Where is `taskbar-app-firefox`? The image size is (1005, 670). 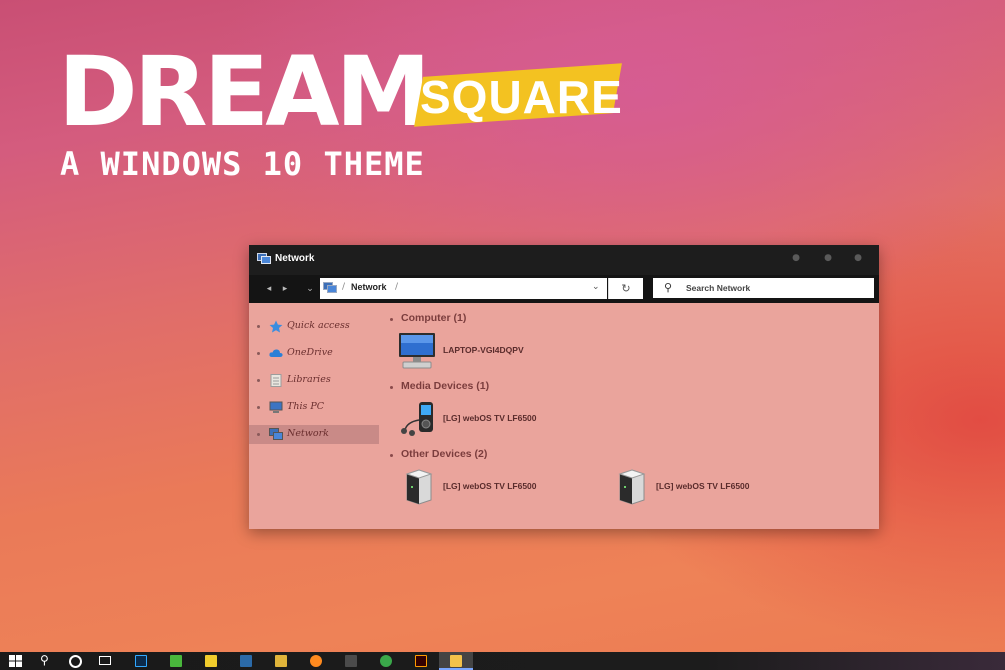
taskbar-app-firefox is located at coordinates (316, 661).